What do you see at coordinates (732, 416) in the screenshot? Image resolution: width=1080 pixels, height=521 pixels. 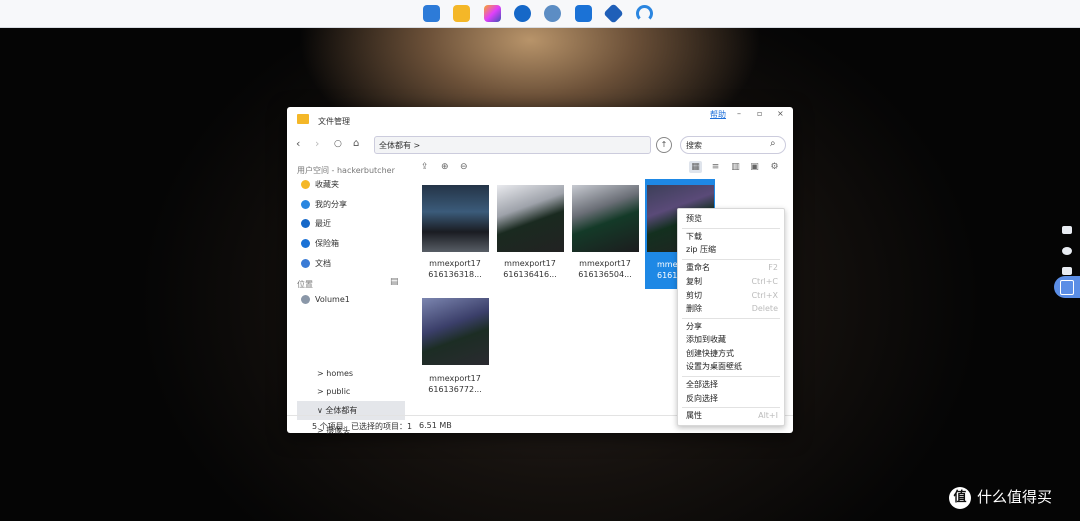 I see `menu-item-properties: 属性 Alt+I` at bounding box center [732, 416].